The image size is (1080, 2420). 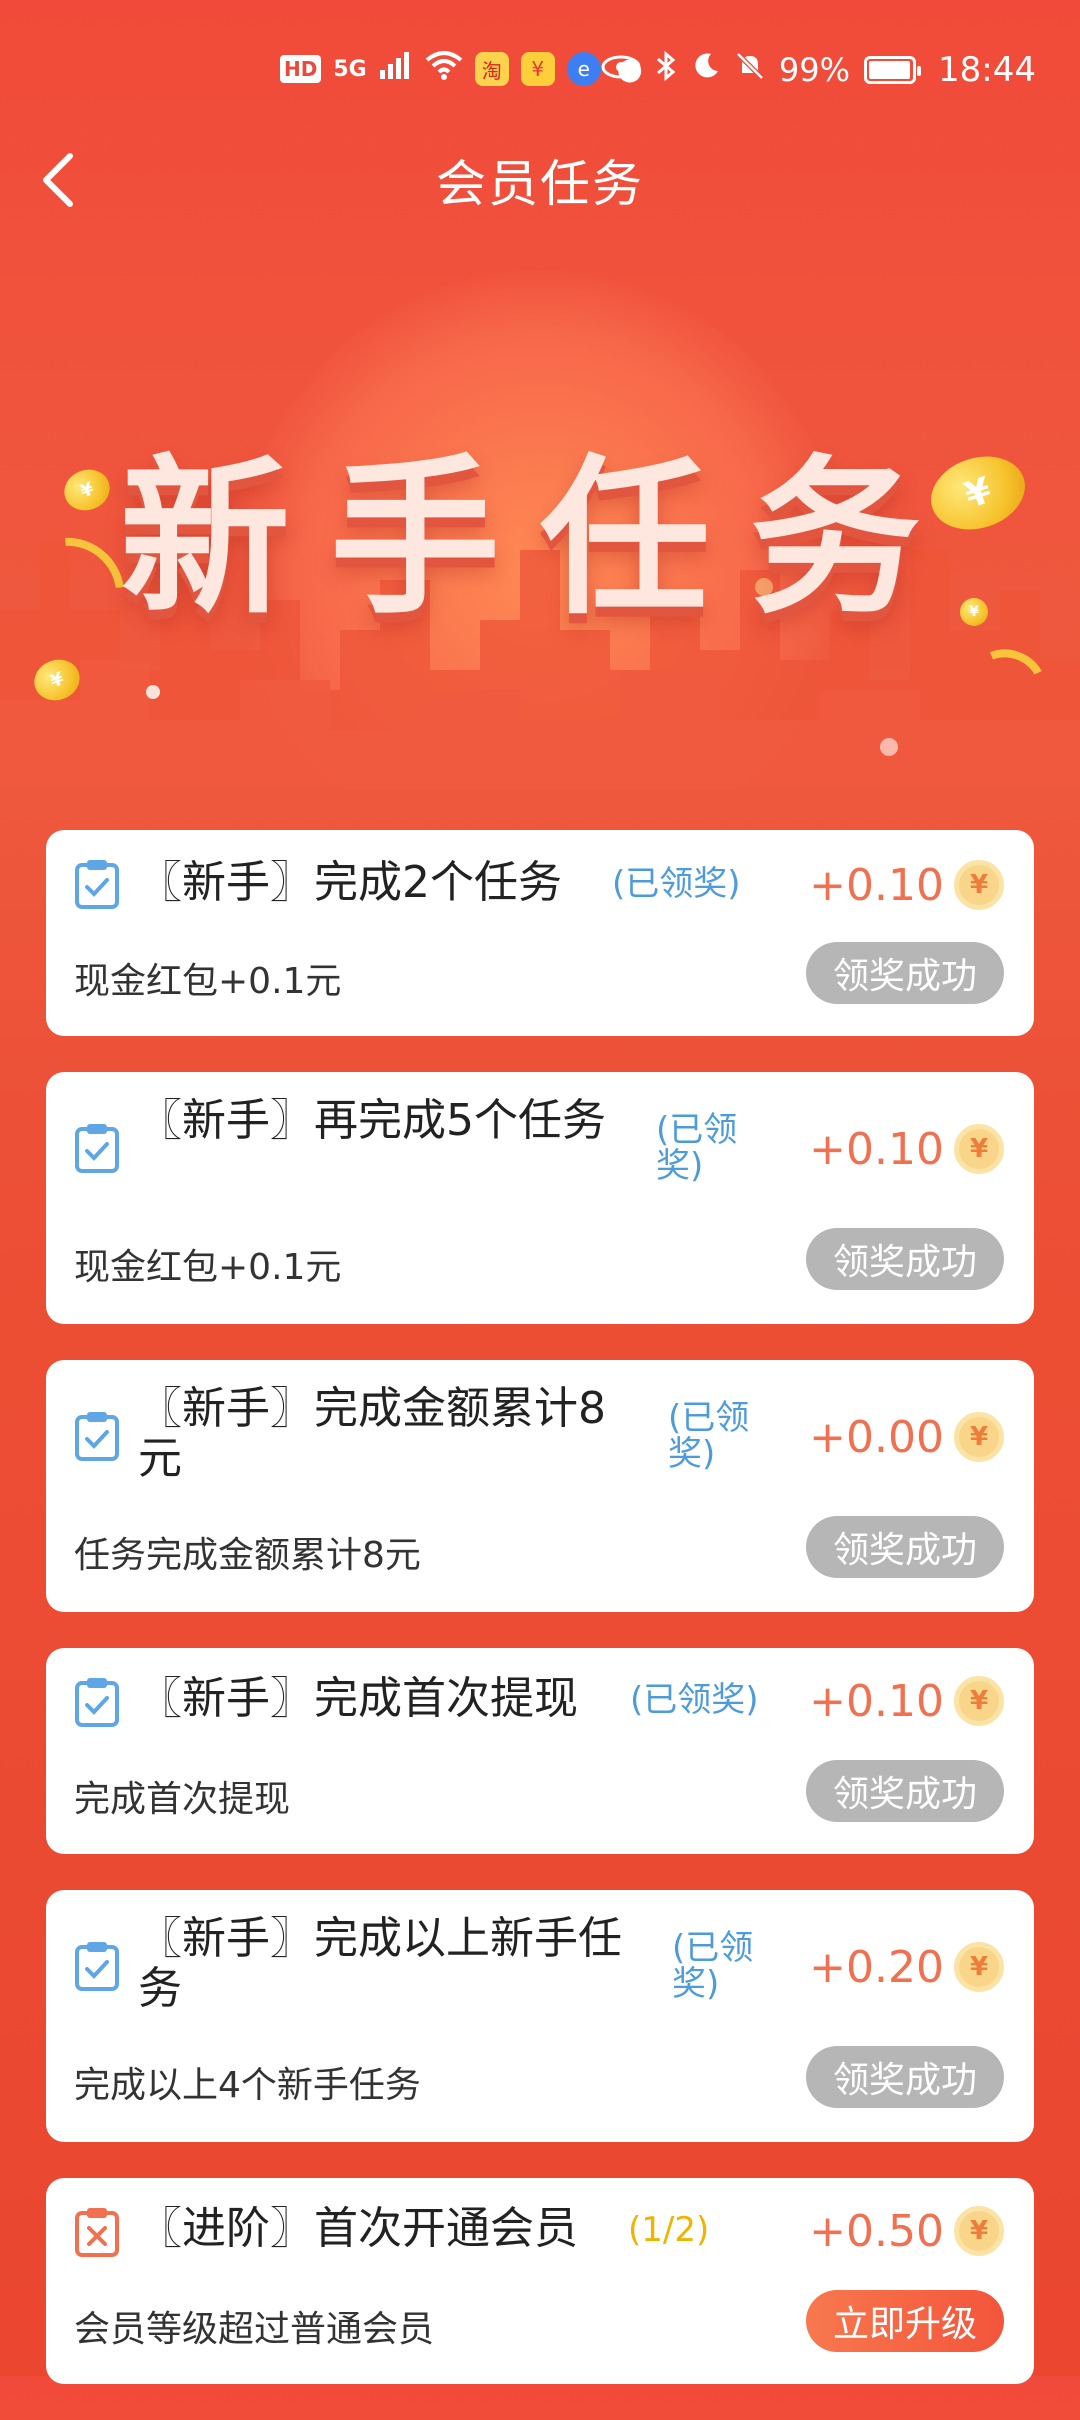 I want to click on page-title: 会员任务, so click(x=540, y=184).